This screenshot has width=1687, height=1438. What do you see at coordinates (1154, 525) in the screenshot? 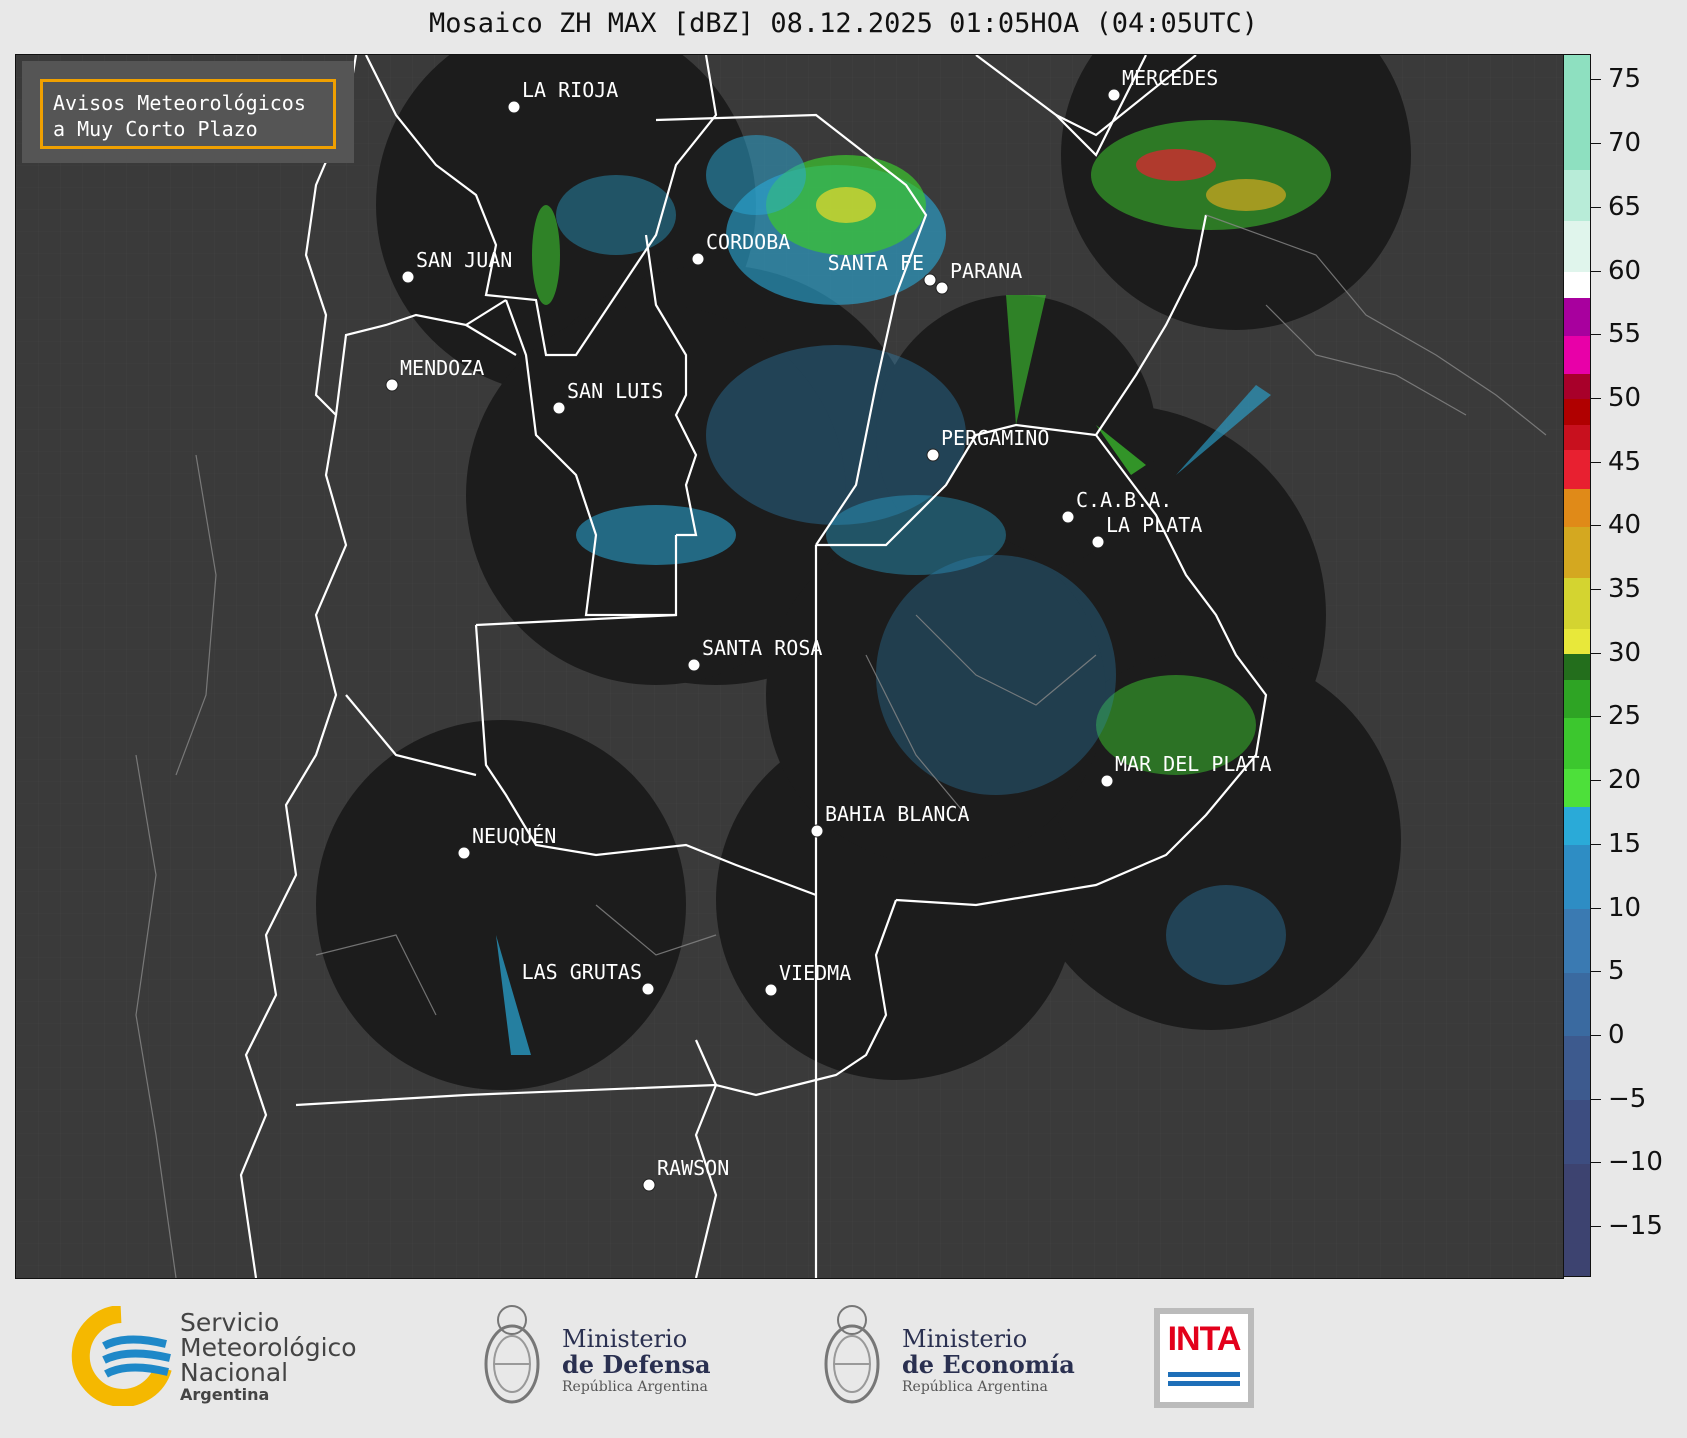
I see `city-label: LA PLATA` at bounding box center [1154, 525].